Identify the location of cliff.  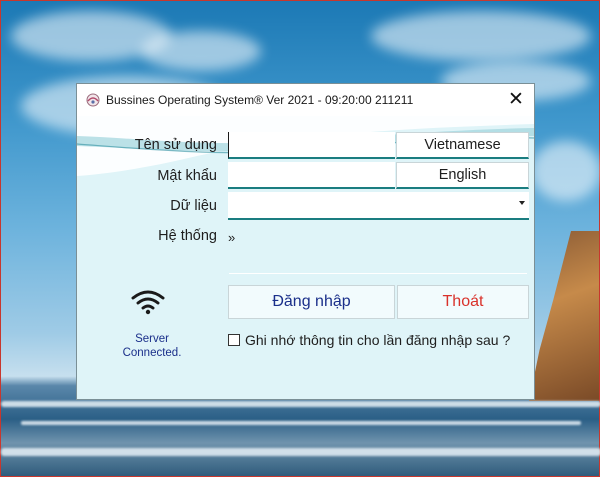
(564, 316).